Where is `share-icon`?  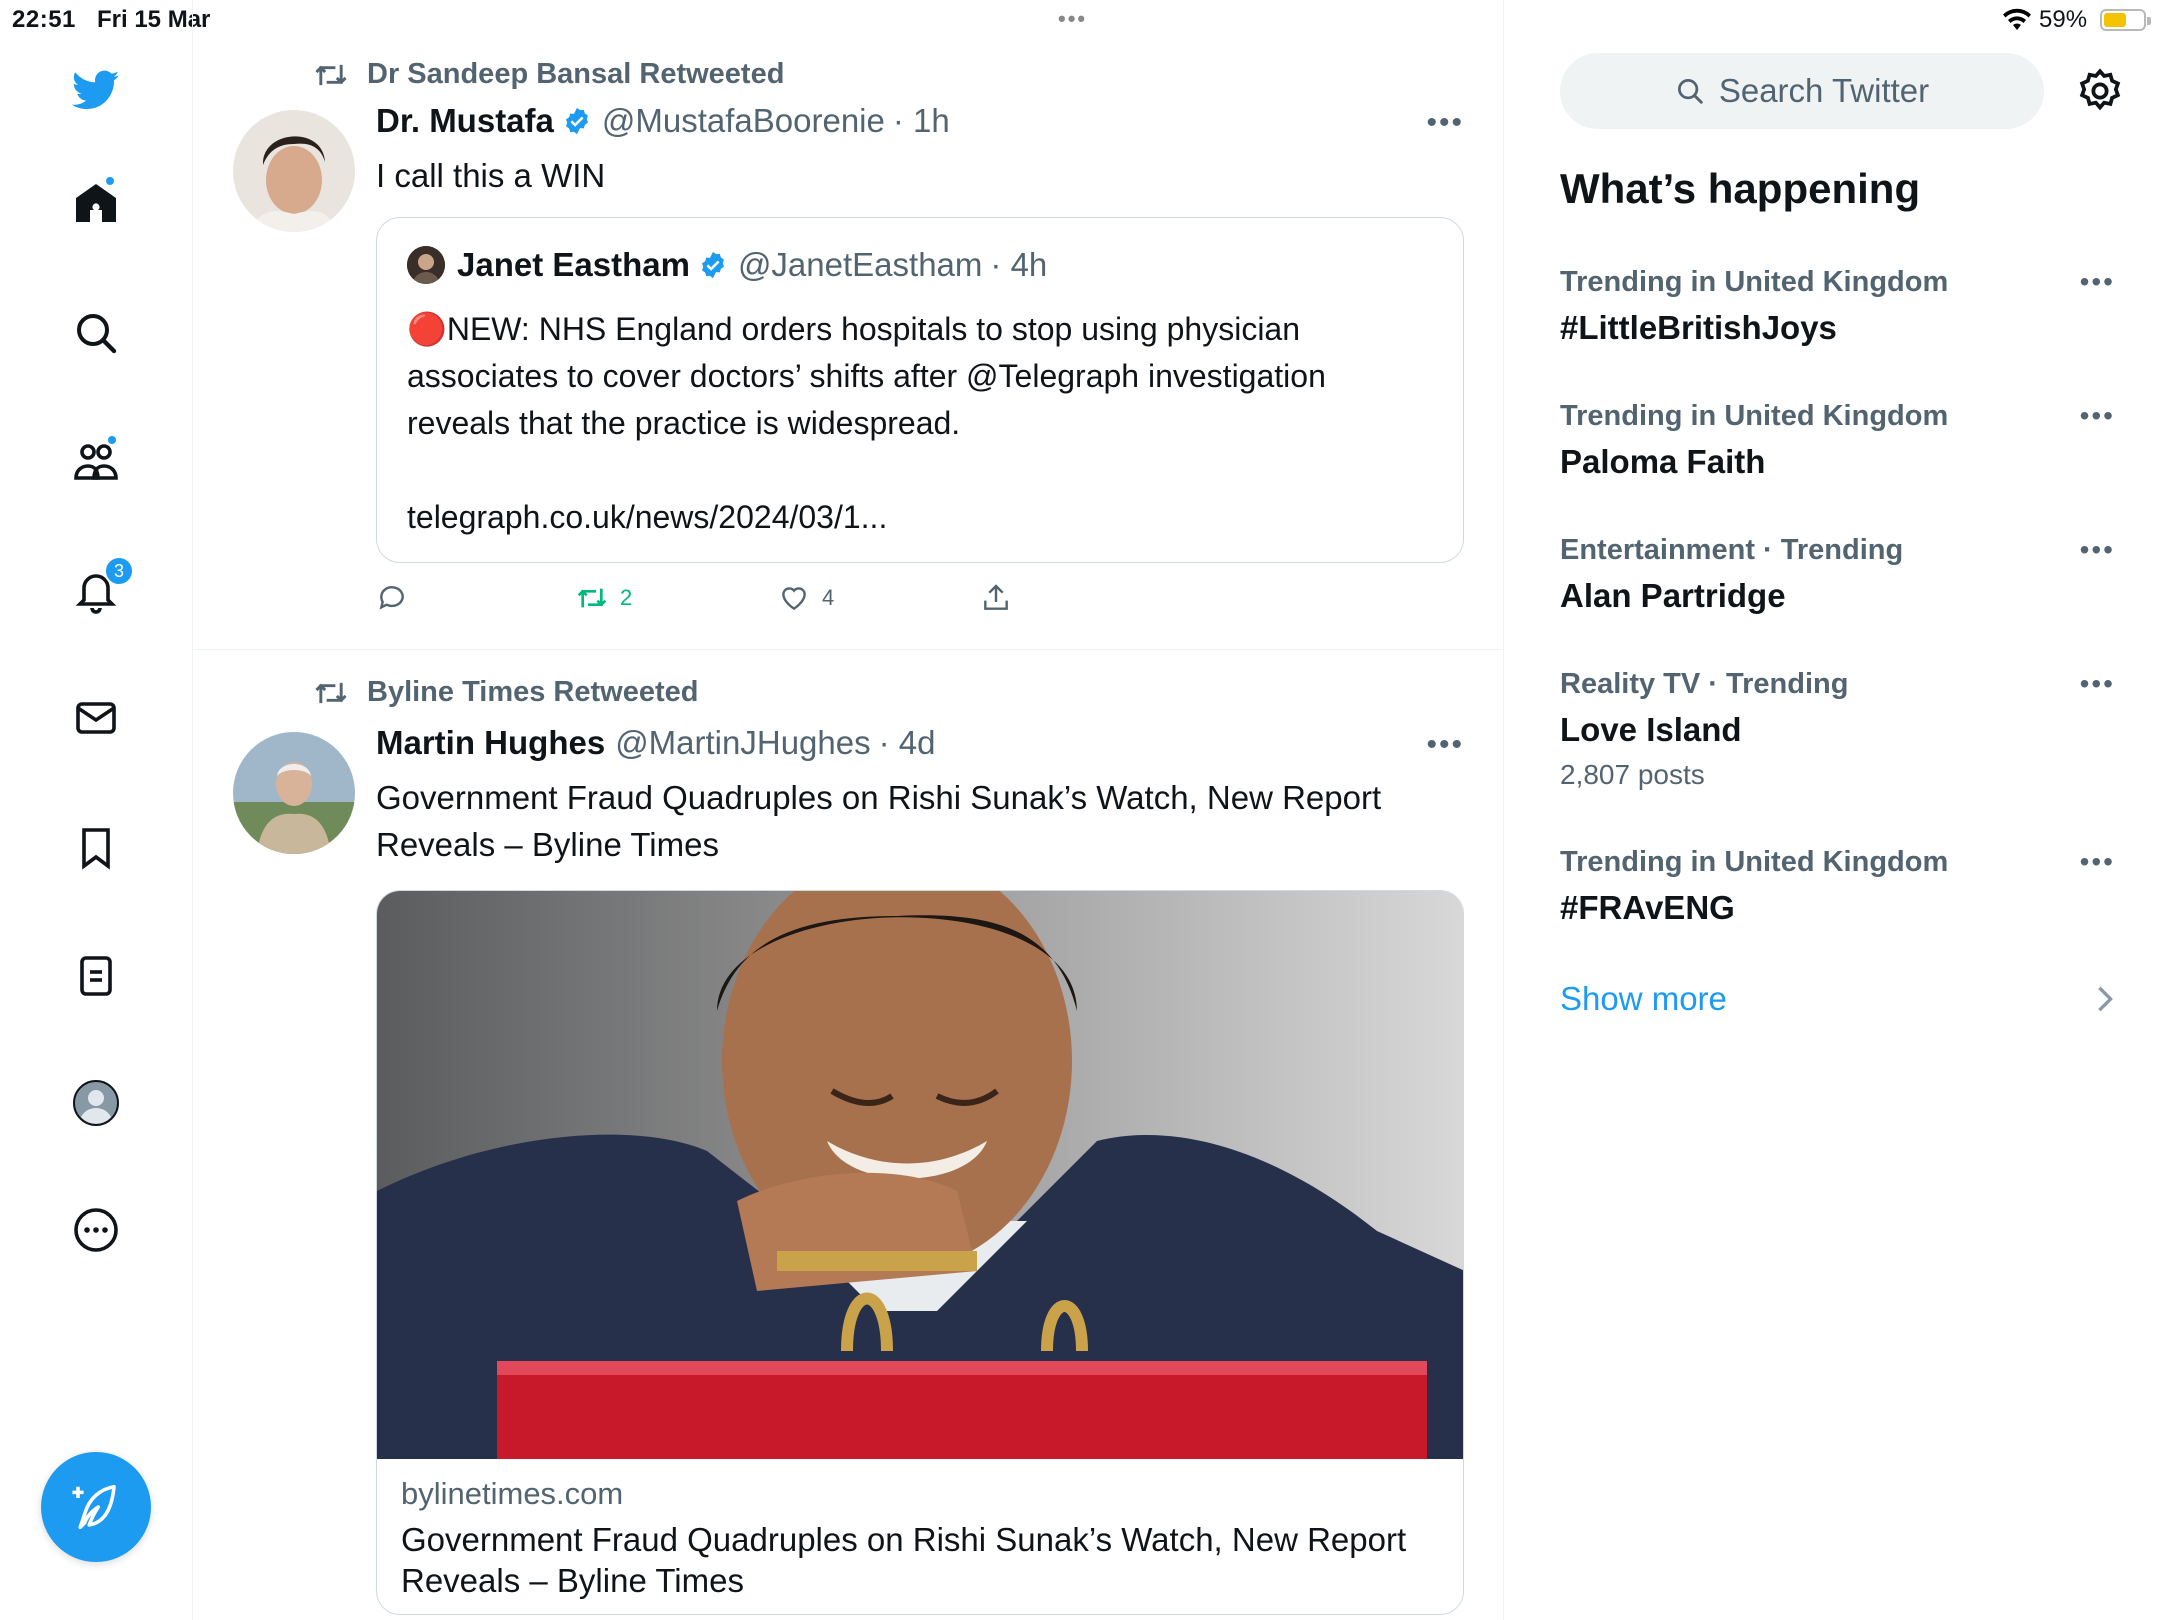 share-icon is located at coordinates (996, 597).